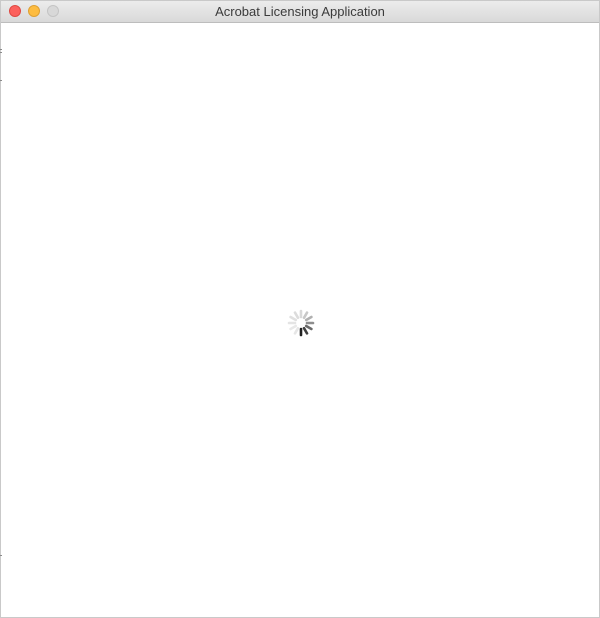 This screenshot has width=600, height=618. What do you see at coordinates (301, 323) in the screenshot?
I see `loading-spinner-icon` at bounding box center [301, 323].